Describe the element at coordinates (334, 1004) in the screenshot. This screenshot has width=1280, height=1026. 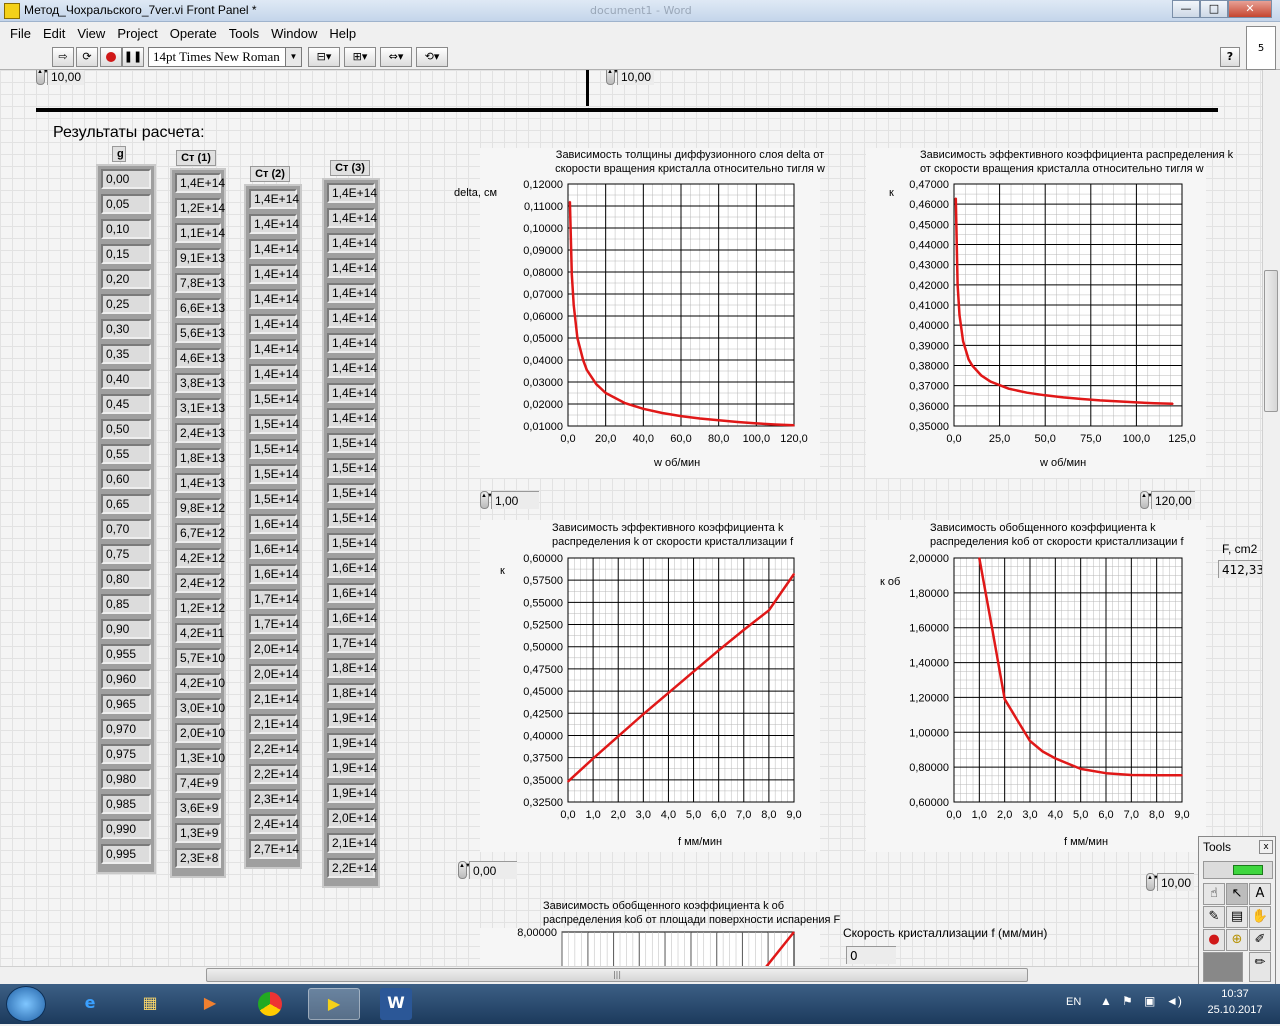
I see `labview-taskbar-icon: ▶` at that location.